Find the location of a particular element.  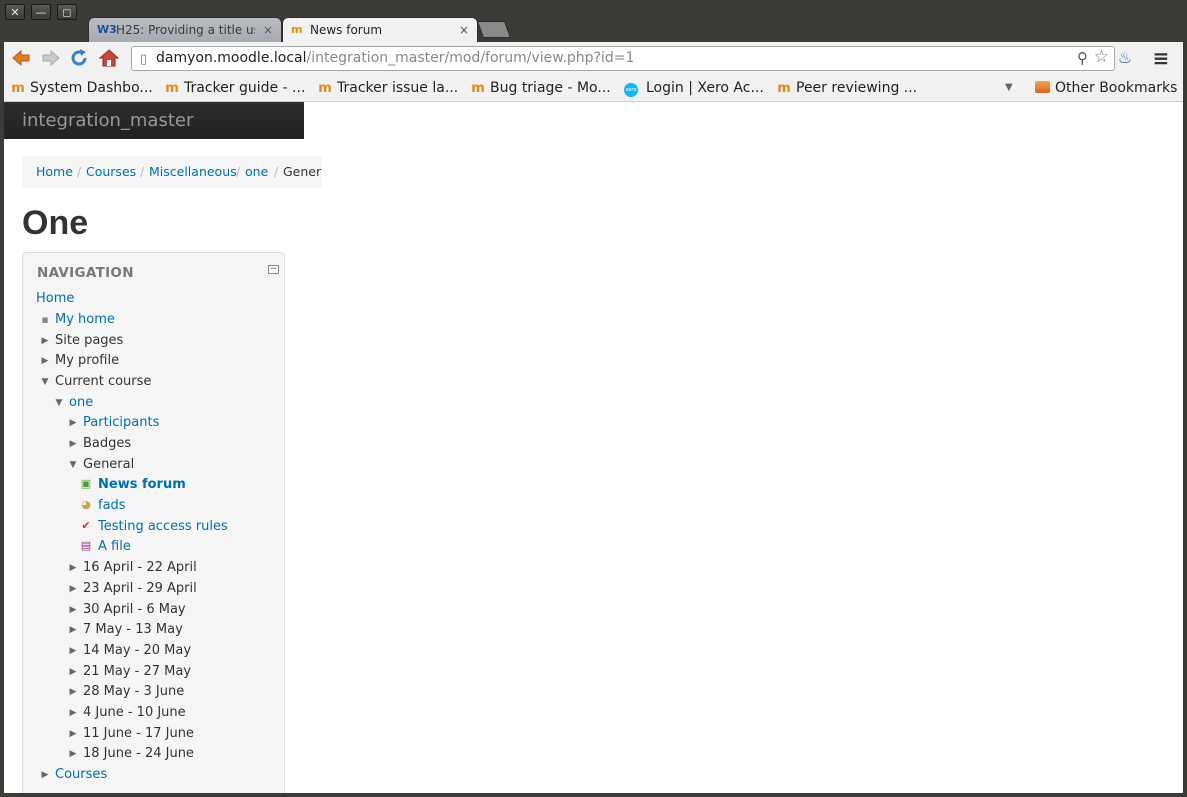

nav-badges: ▶ Badges is located at coordinates (101, 444).